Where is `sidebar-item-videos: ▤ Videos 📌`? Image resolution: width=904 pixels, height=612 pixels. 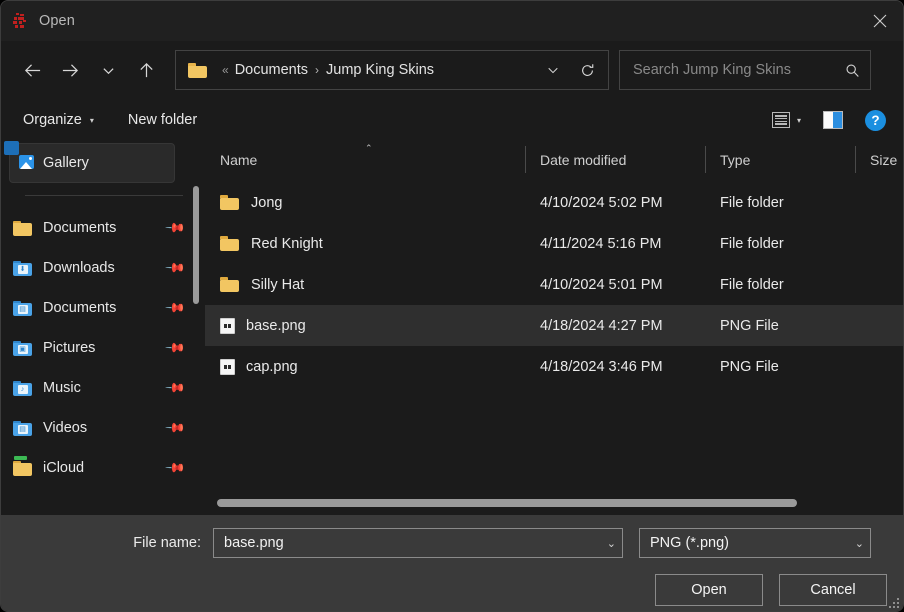
sidebar-item-videos: ▤ Videos 📌 is located at coordinates (103, 428).